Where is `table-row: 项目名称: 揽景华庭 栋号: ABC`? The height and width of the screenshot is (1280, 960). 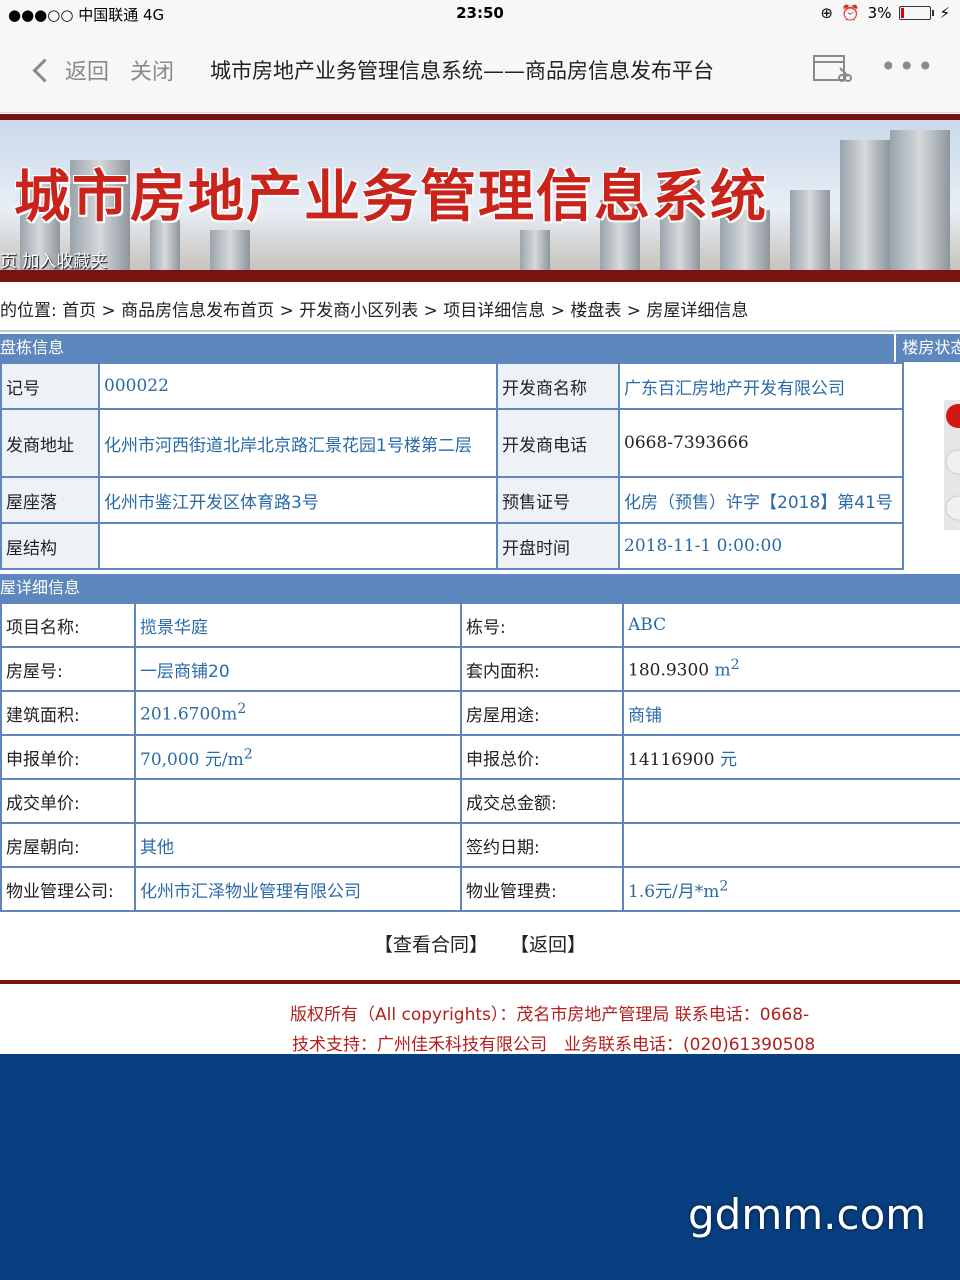 table-row: 项目名称: 揽景华庭 栋号: ABC is located at coordinates (480, 625).